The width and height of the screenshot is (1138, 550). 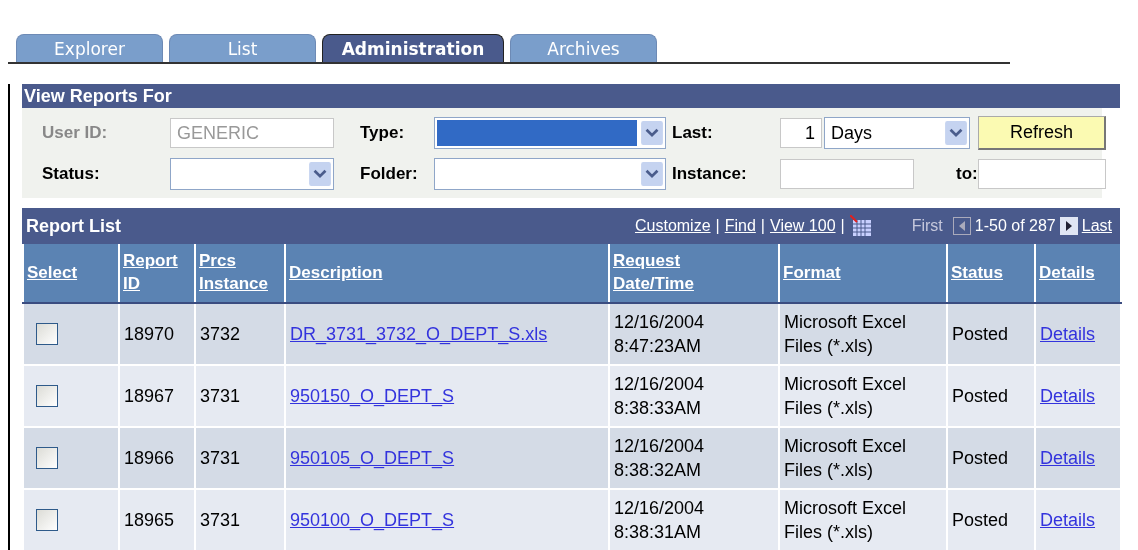 What do you see at coordinates (1096, 226) in the screenshot?
I see `last-link: Last` at bounding box center [1096, 226].